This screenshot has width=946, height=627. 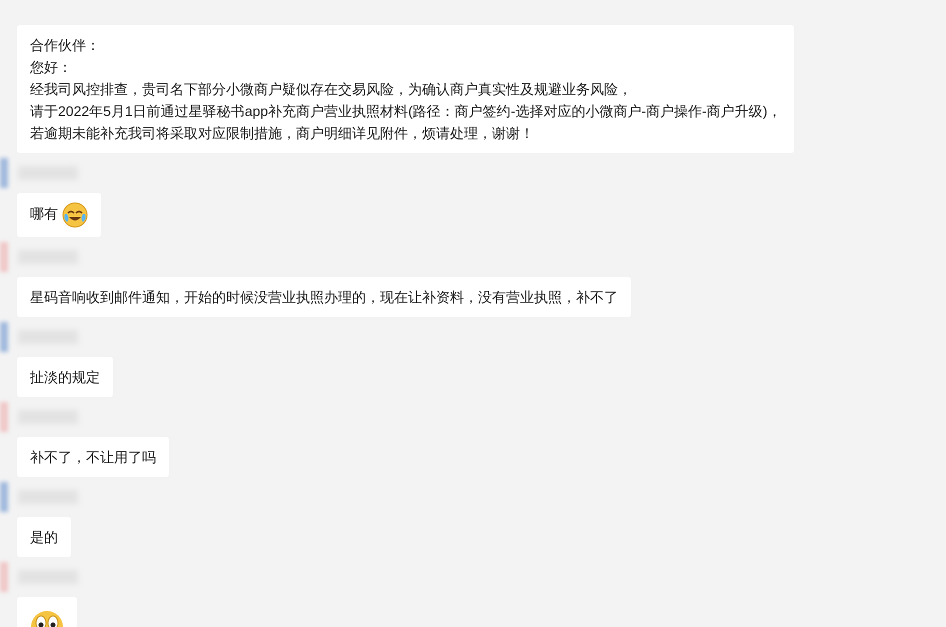 What do you see at coordinates (51, 67) in the screenshot?
I see `message-text: 您好：` at bounding box center [51, 67].